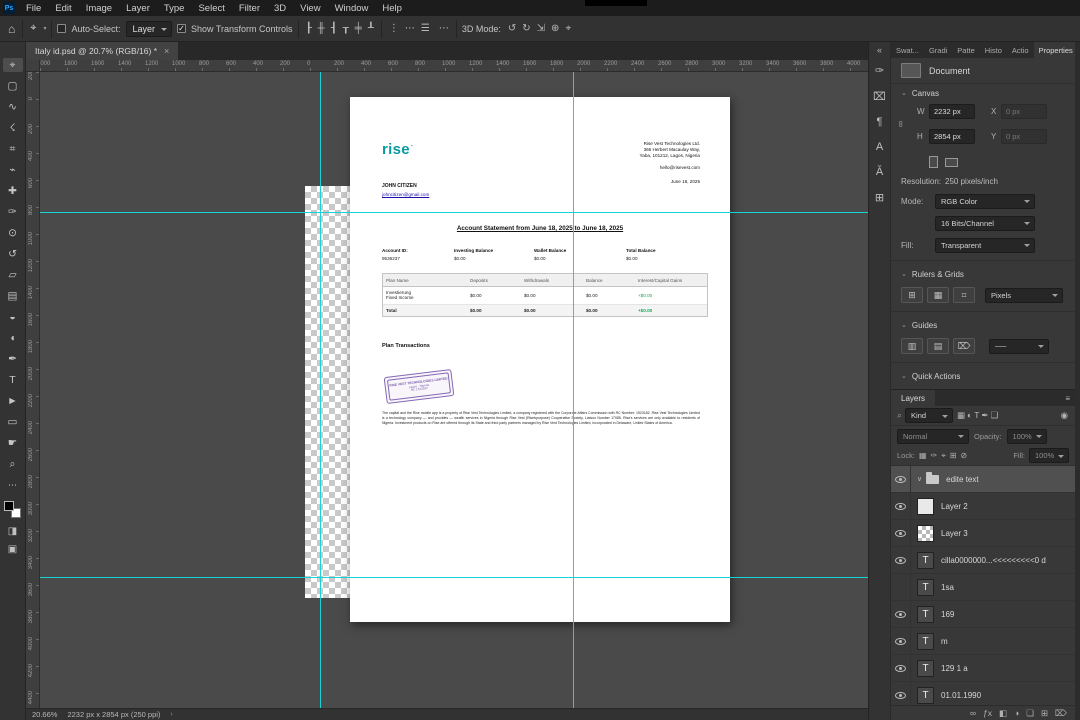 Image resolution: width=1080 pixels, height=720 pixels. Describe the element at coordinates (983, 376) in the screenshot. I see `quick-actions-section-header: ⌄ Quick Actions` at that location.